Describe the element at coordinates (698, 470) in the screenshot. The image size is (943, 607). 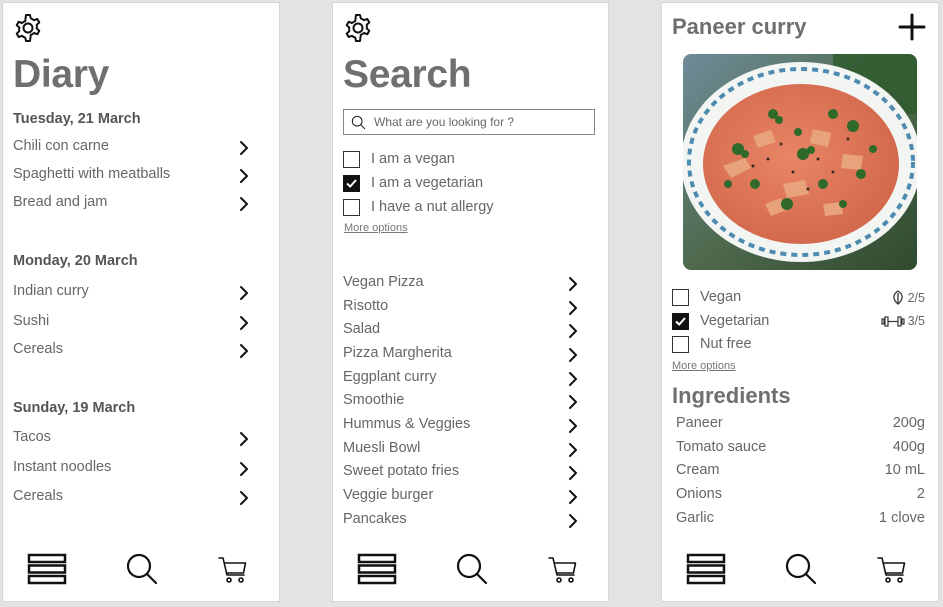
I see `ingredient-name: Cream` at that location.